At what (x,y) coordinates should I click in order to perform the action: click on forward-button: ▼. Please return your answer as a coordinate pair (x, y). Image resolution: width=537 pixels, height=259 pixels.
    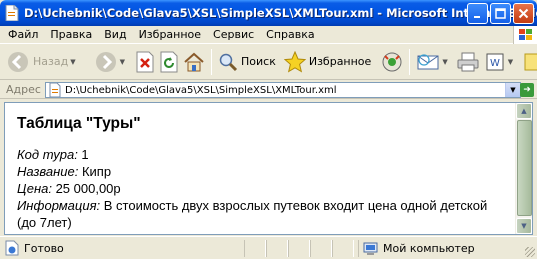
    Looking at the image, I should click on (109, 62).